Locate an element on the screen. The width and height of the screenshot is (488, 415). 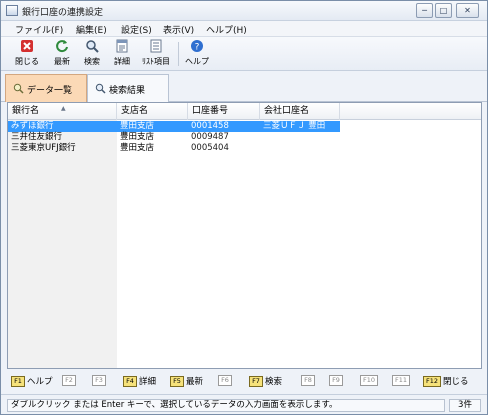
close-button: 閉じる is located at coordinates (27, 54).